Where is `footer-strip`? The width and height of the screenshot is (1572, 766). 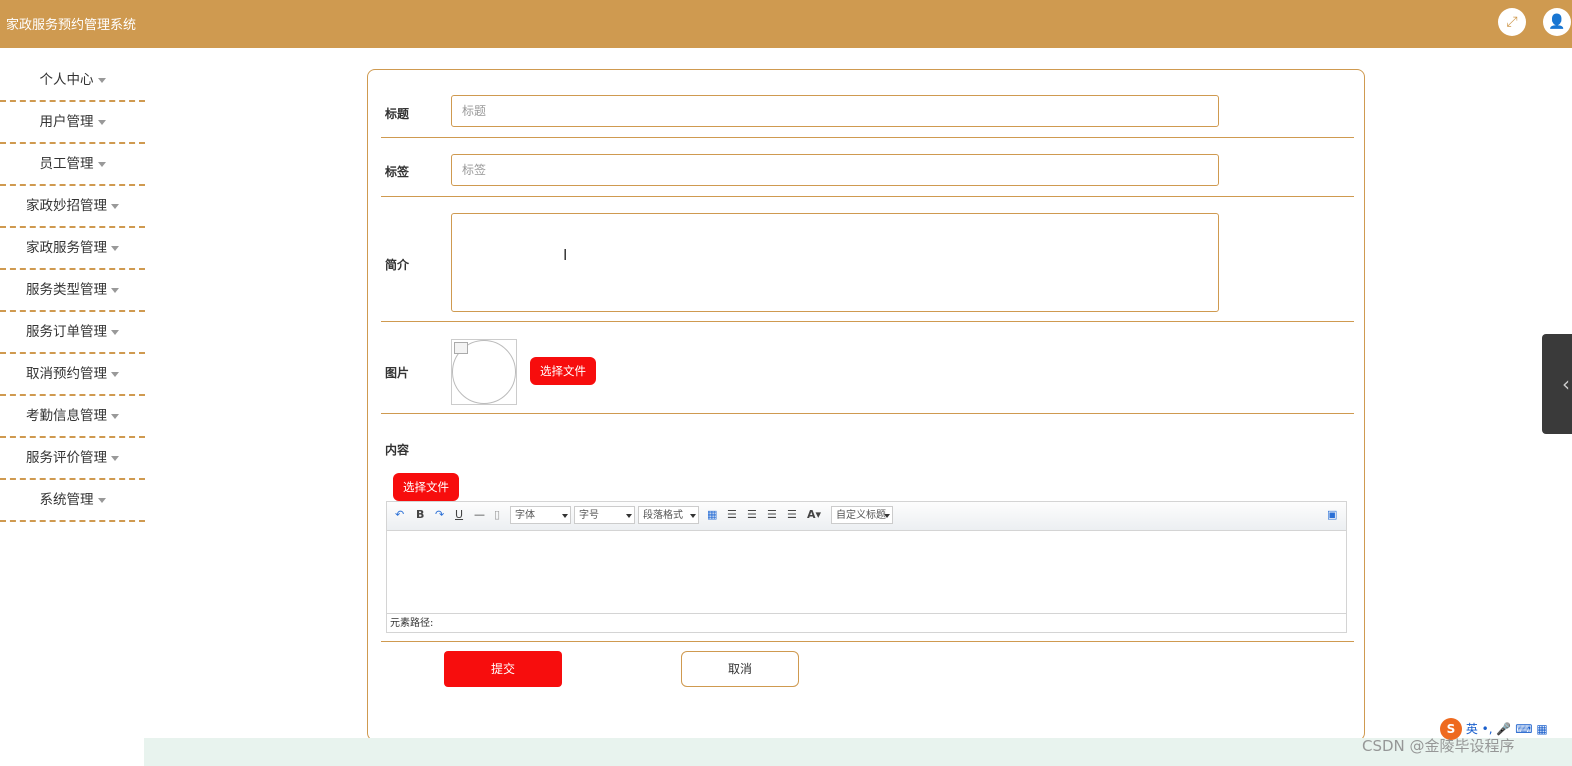 footer-strip is located at coordinates (858, 752).